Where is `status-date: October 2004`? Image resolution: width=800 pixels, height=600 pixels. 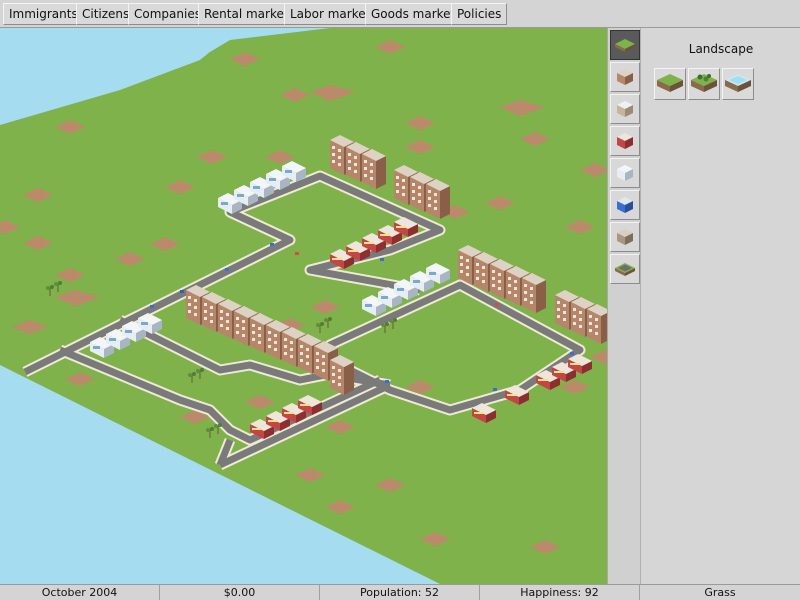
status-date: October 2004 is located at coordinates (80, 592).